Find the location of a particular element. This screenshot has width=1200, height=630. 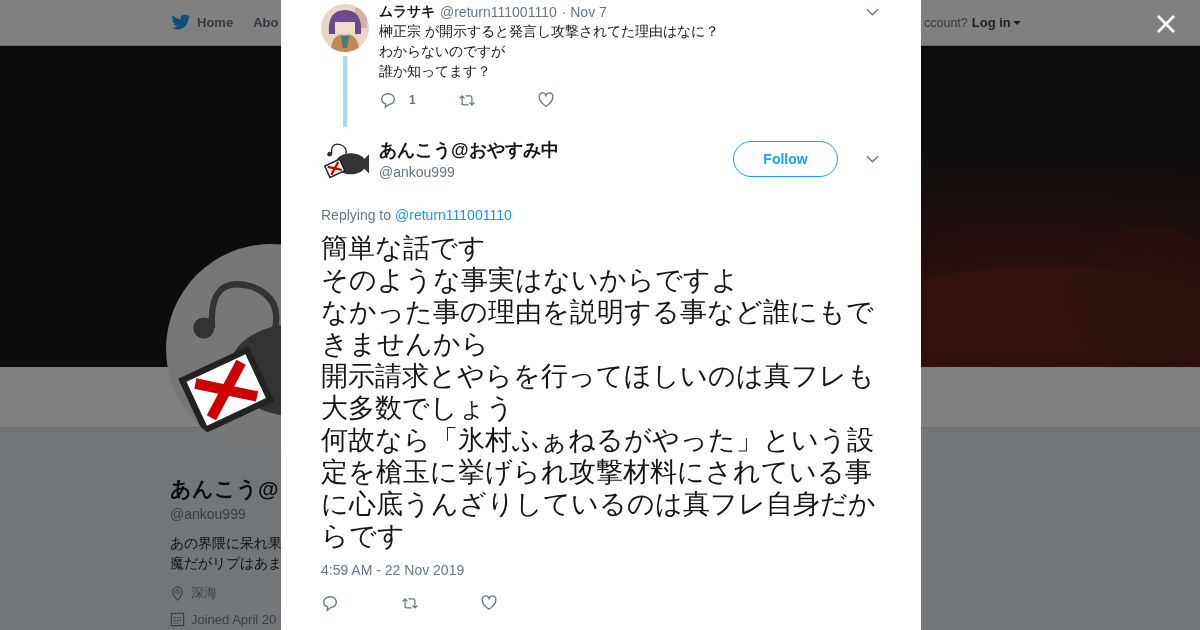

tweet-timestamp: 4:59 AM - 22 Nov 2019 is located at coordinates (393, 570).